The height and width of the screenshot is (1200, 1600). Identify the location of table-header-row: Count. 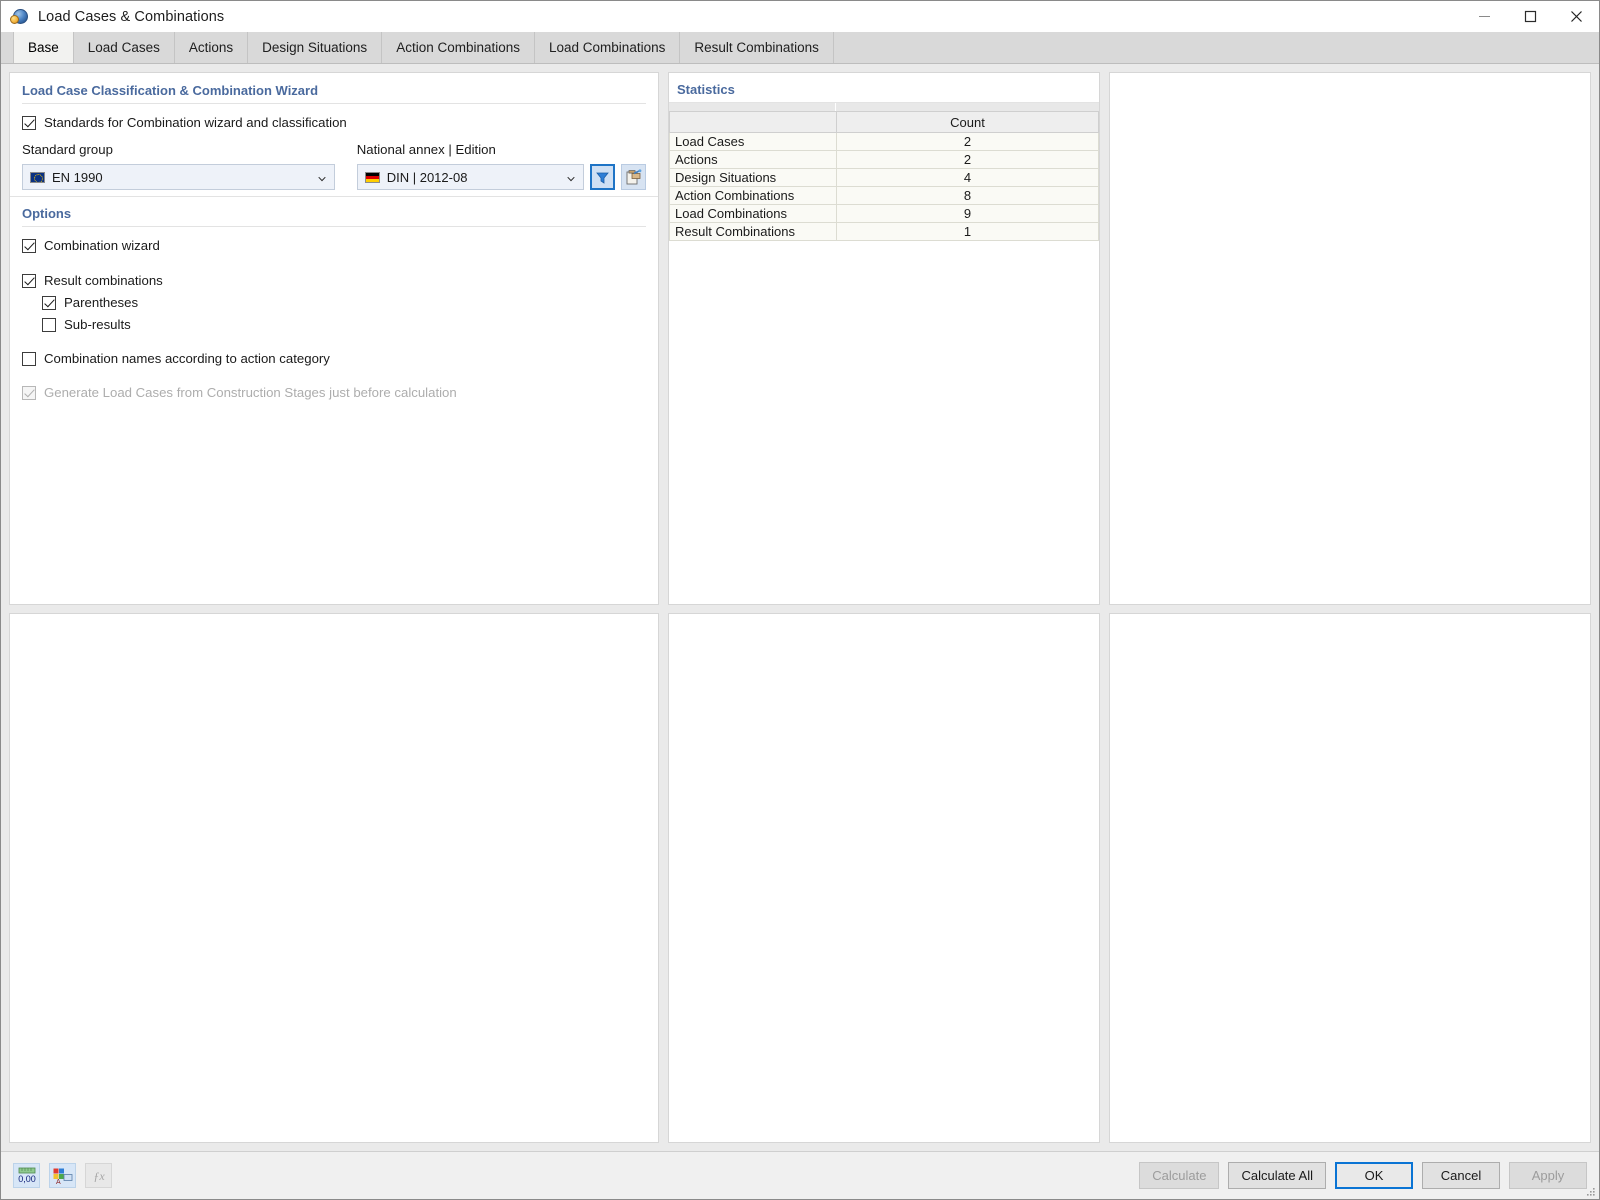
(884, 122).